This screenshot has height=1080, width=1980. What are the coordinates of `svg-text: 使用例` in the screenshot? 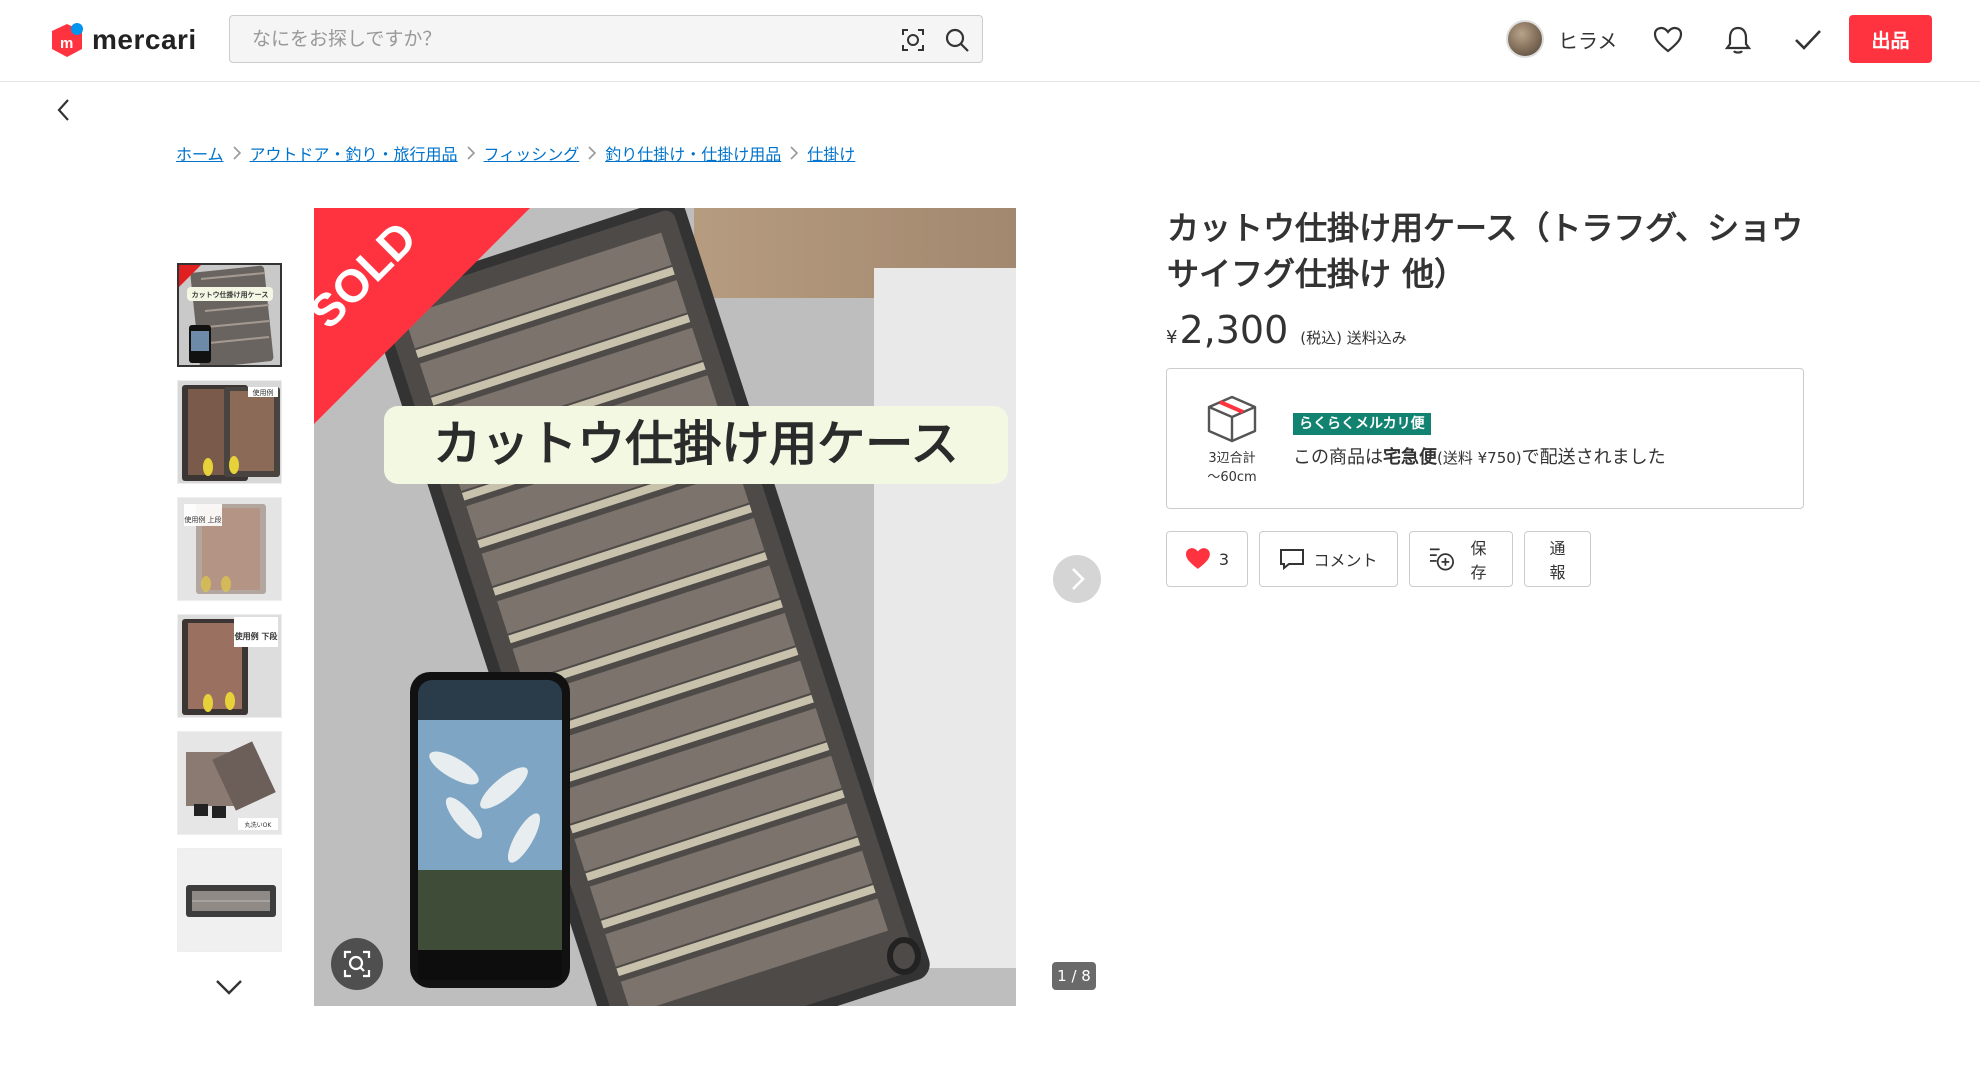 It's located at (263, 392).